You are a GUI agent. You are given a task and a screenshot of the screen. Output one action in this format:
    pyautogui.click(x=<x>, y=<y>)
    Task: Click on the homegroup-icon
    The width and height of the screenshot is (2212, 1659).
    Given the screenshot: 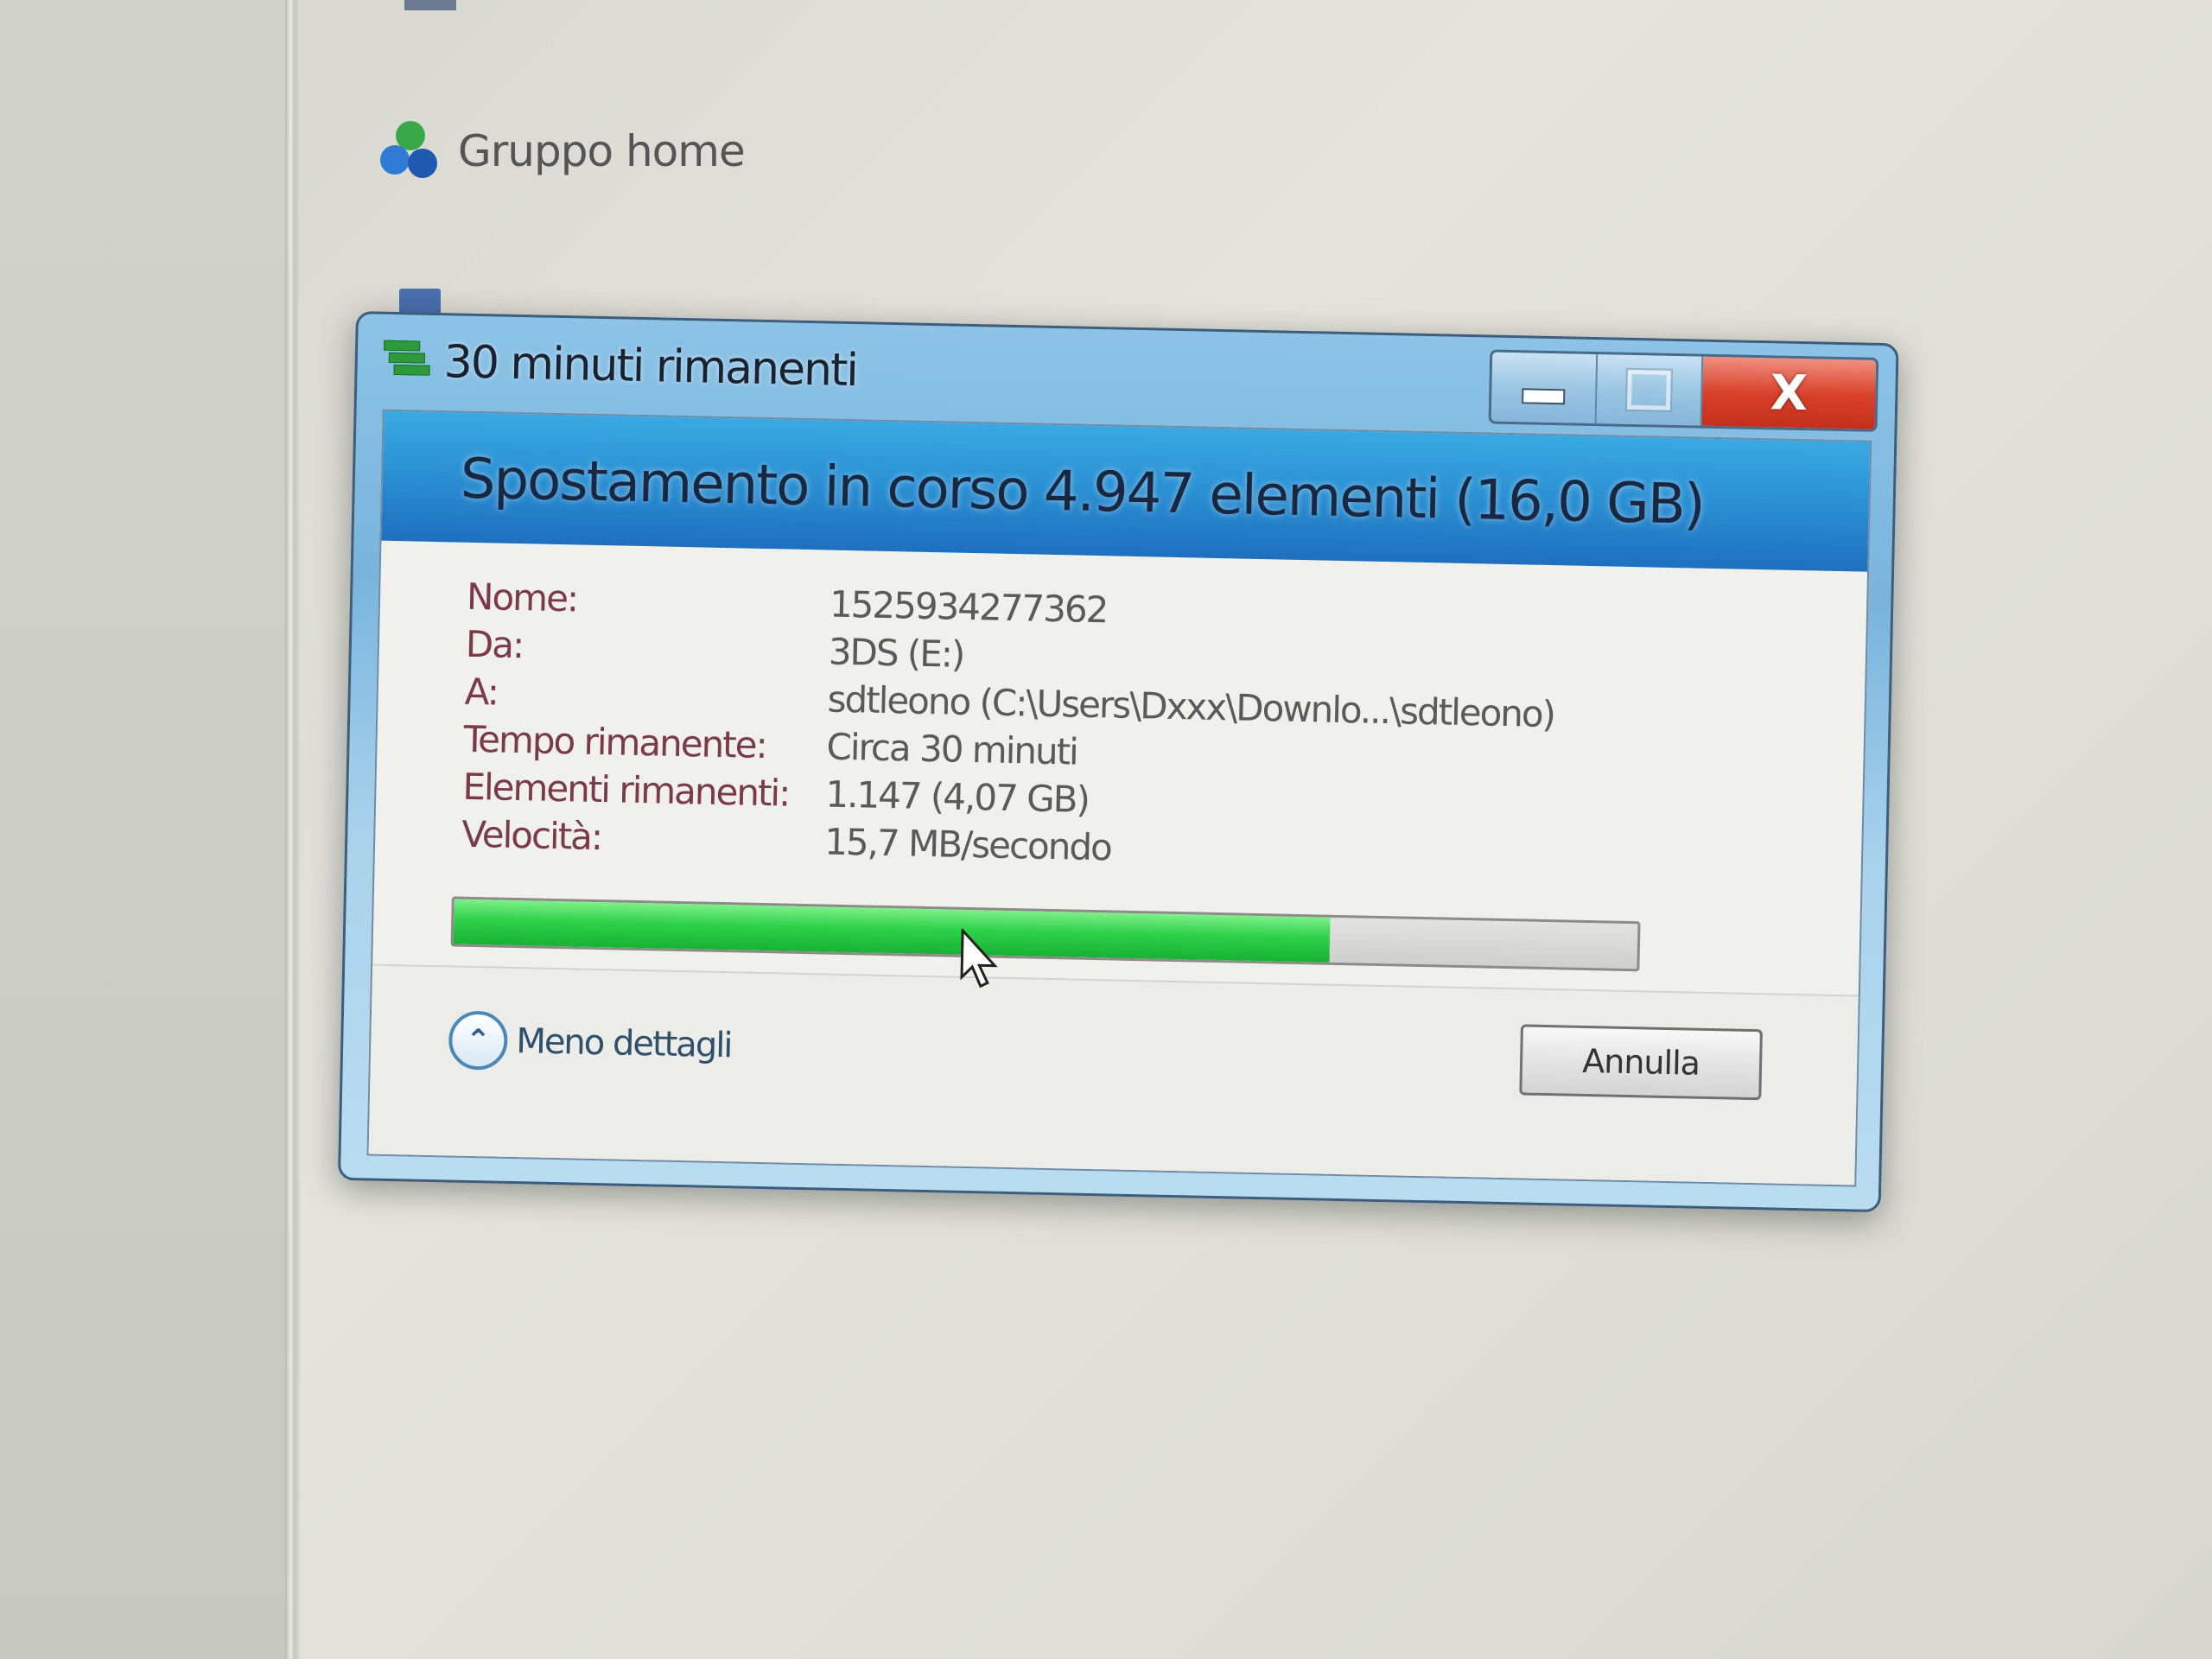 What is the action you would take?
    pyautogui.click(x=410, y=151)
    